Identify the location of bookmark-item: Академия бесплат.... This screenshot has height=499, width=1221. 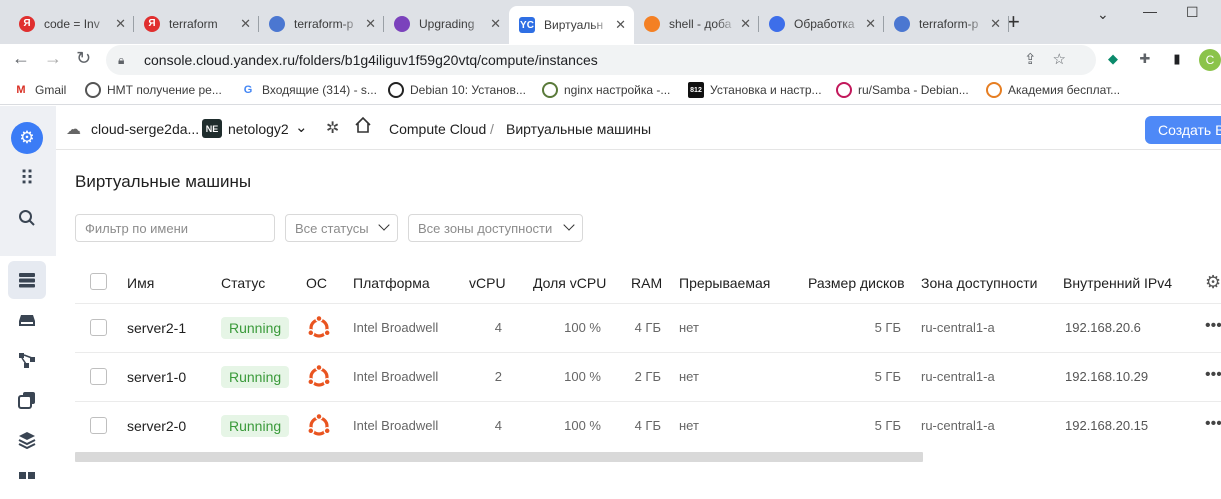
(1053, 90).